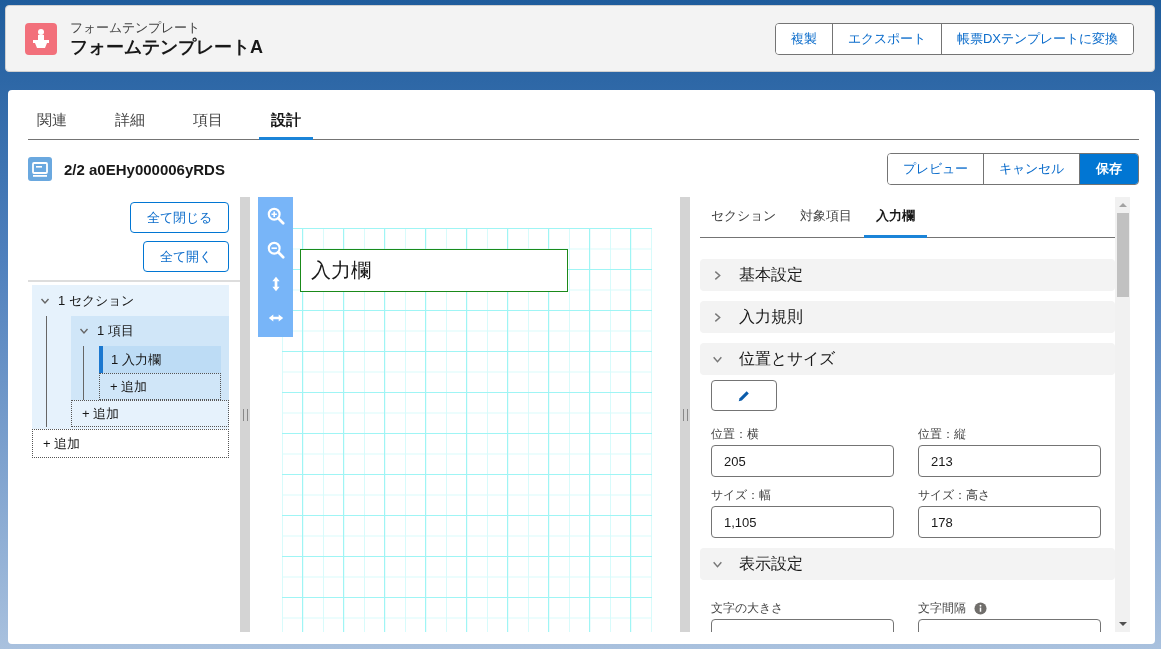 Image resolution: width=1161 pixels, height=649 pixels. Describe the element at coordinates (1009, 522) in the screenshot. I see `input-field: 178` at that location.